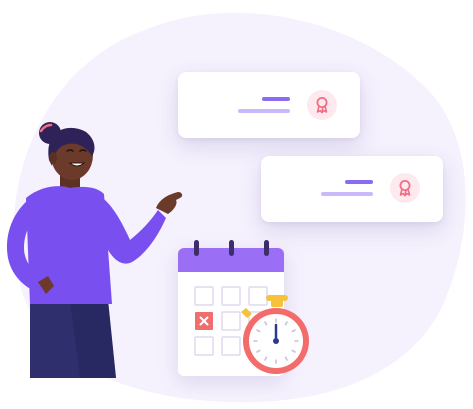 Image resolution: width=473 pixels, height=409 pixels. What do you see at coordinates (359, 182) in the screenshot?
I see `card-2-line-short` at bounding box center [359, 182].